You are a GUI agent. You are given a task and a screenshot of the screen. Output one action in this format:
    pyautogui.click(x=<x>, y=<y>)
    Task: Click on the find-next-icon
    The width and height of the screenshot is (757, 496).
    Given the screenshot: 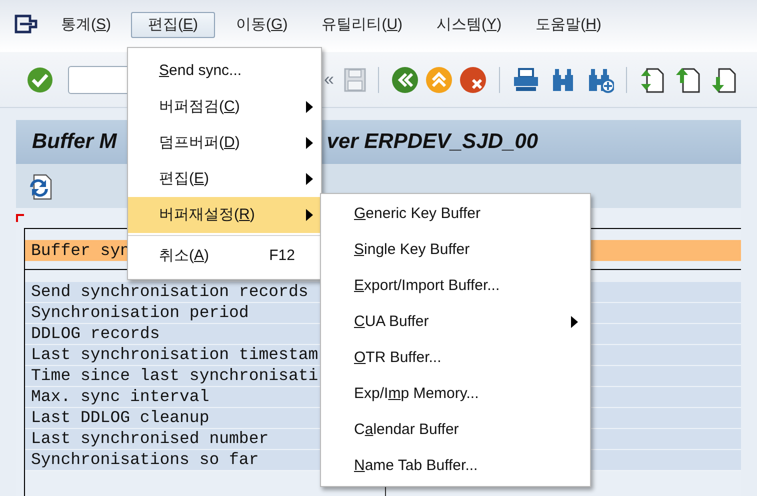 What is the action you would take?
    pyautogui.click(x=600, y=79)
    